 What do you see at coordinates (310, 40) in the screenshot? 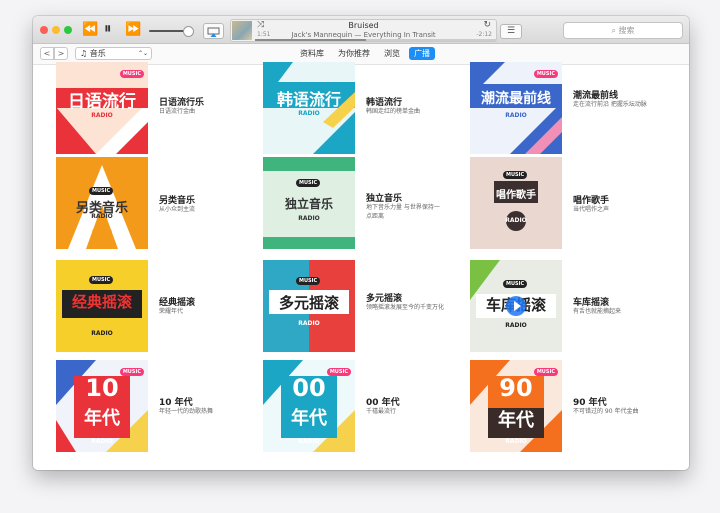
I see `progress-fill` at bounding box center [310, 40].